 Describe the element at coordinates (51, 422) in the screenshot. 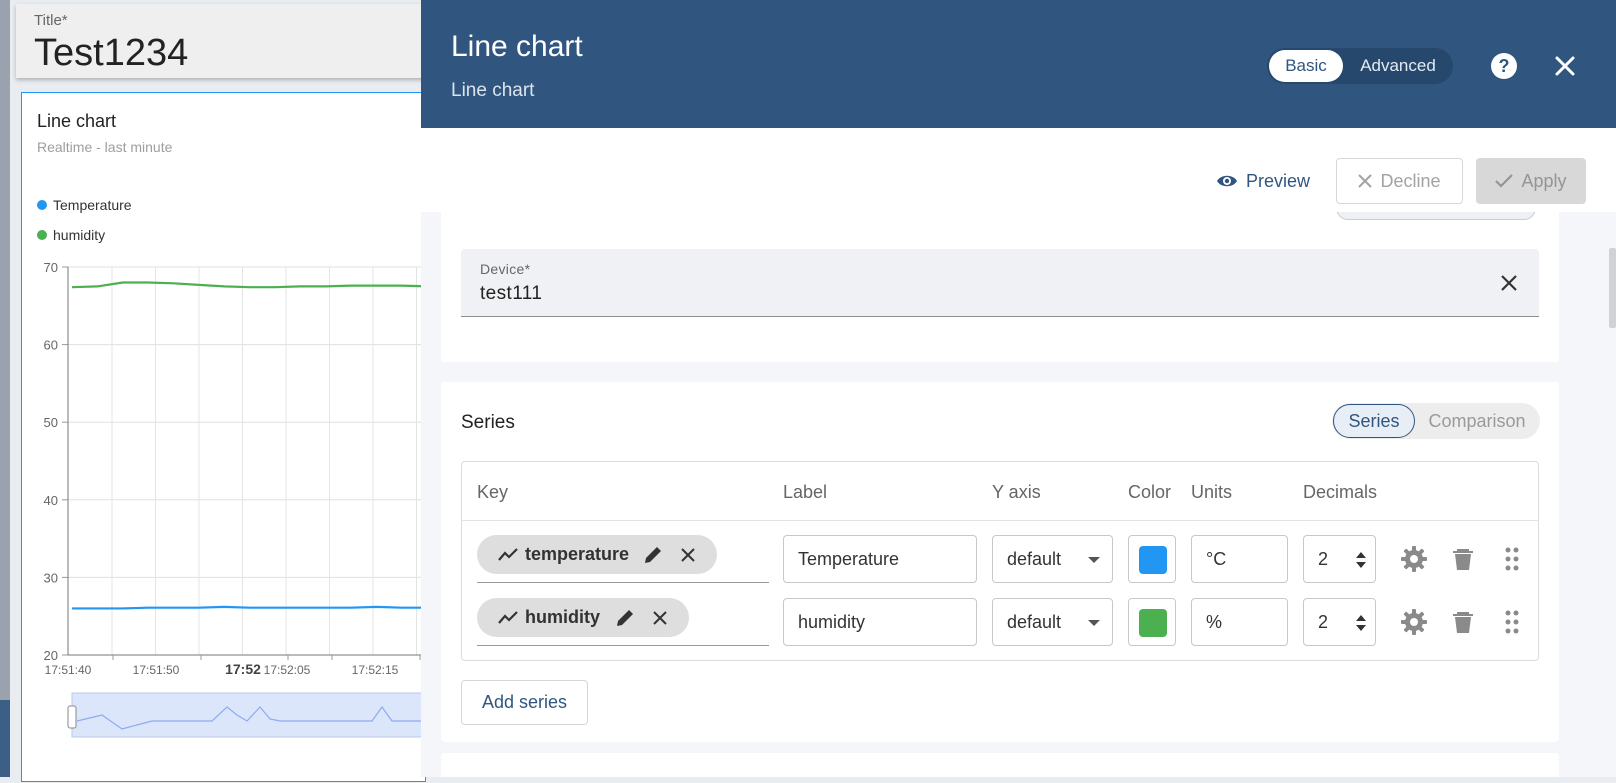

I see `y-tick-label: 50` at that location.